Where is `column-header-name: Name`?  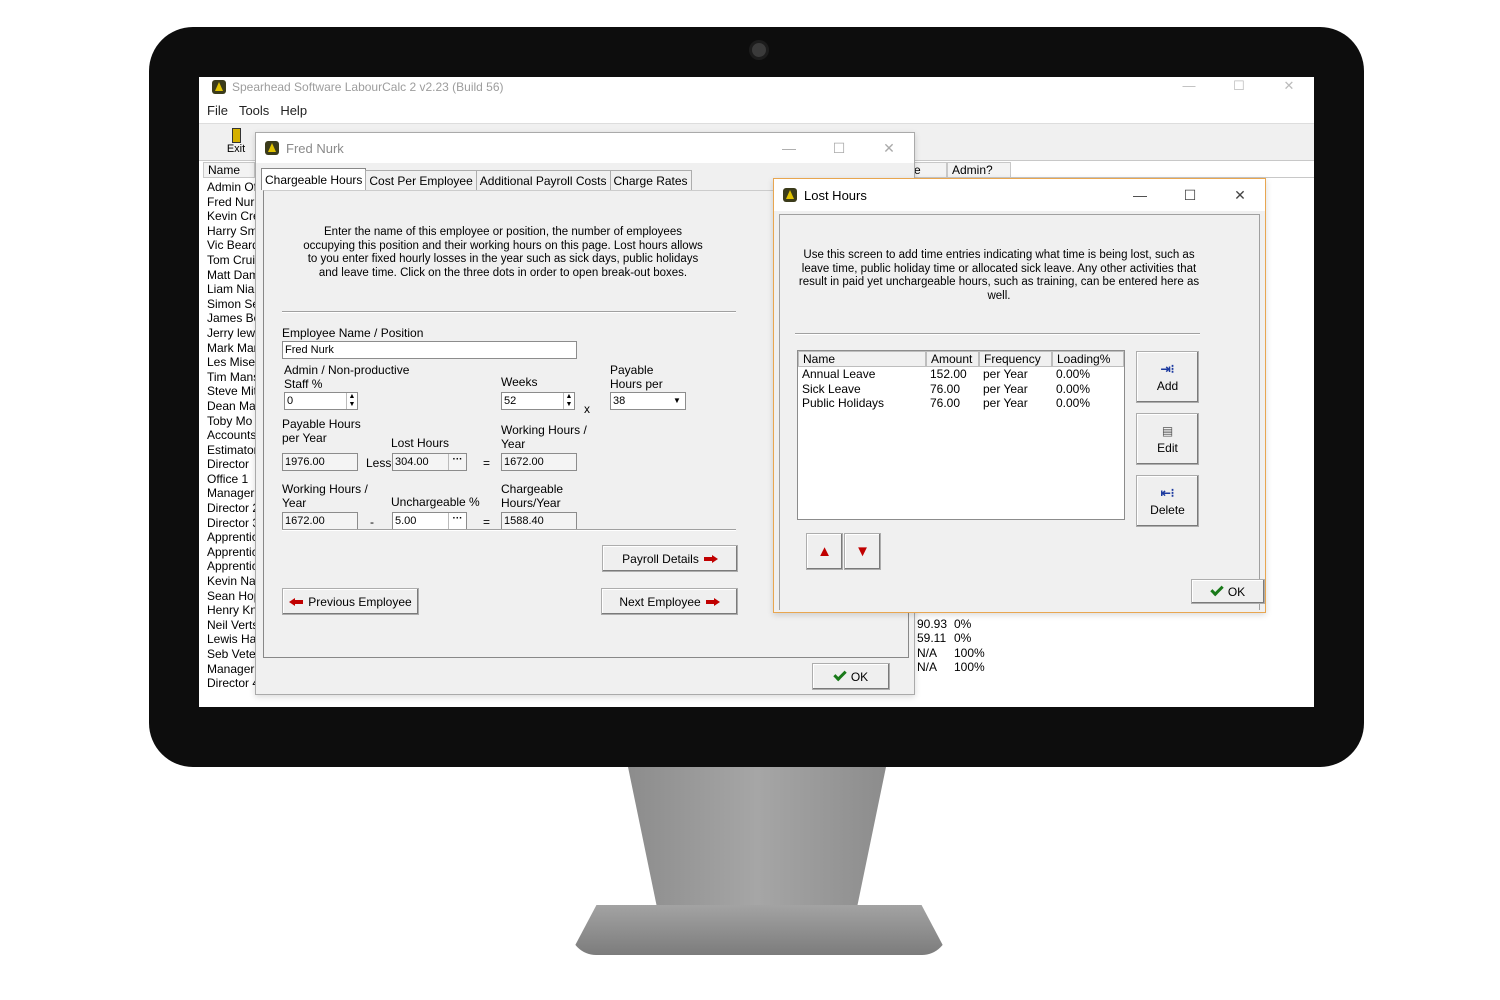 column-header-name: Name is located at coordinates (229, 170).